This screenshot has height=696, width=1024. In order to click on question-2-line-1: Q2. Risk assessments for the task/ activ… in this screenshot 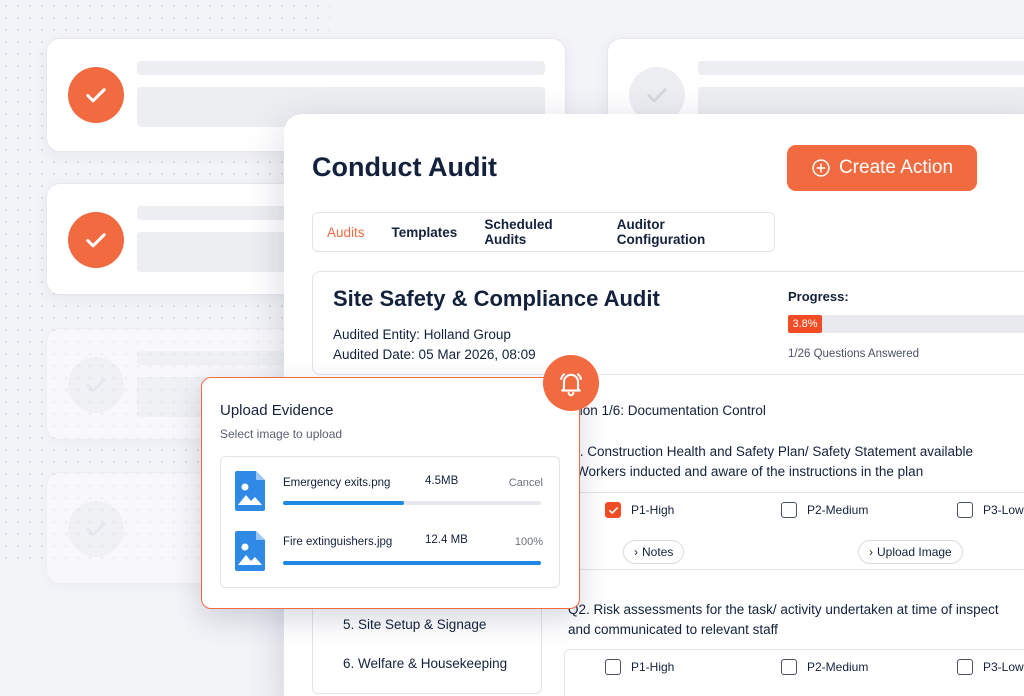, I will do `click(783, 609)`.